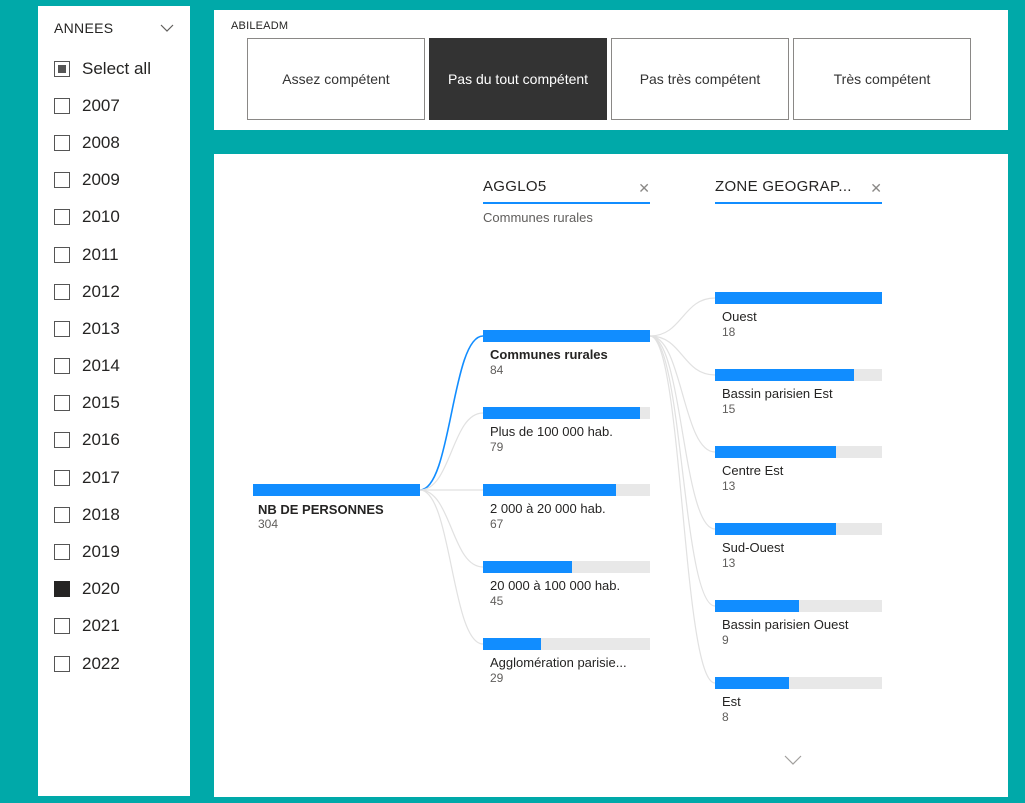 The image size is (1025, 803). I want to click on slicer-item: 2010, so click(102, 217).